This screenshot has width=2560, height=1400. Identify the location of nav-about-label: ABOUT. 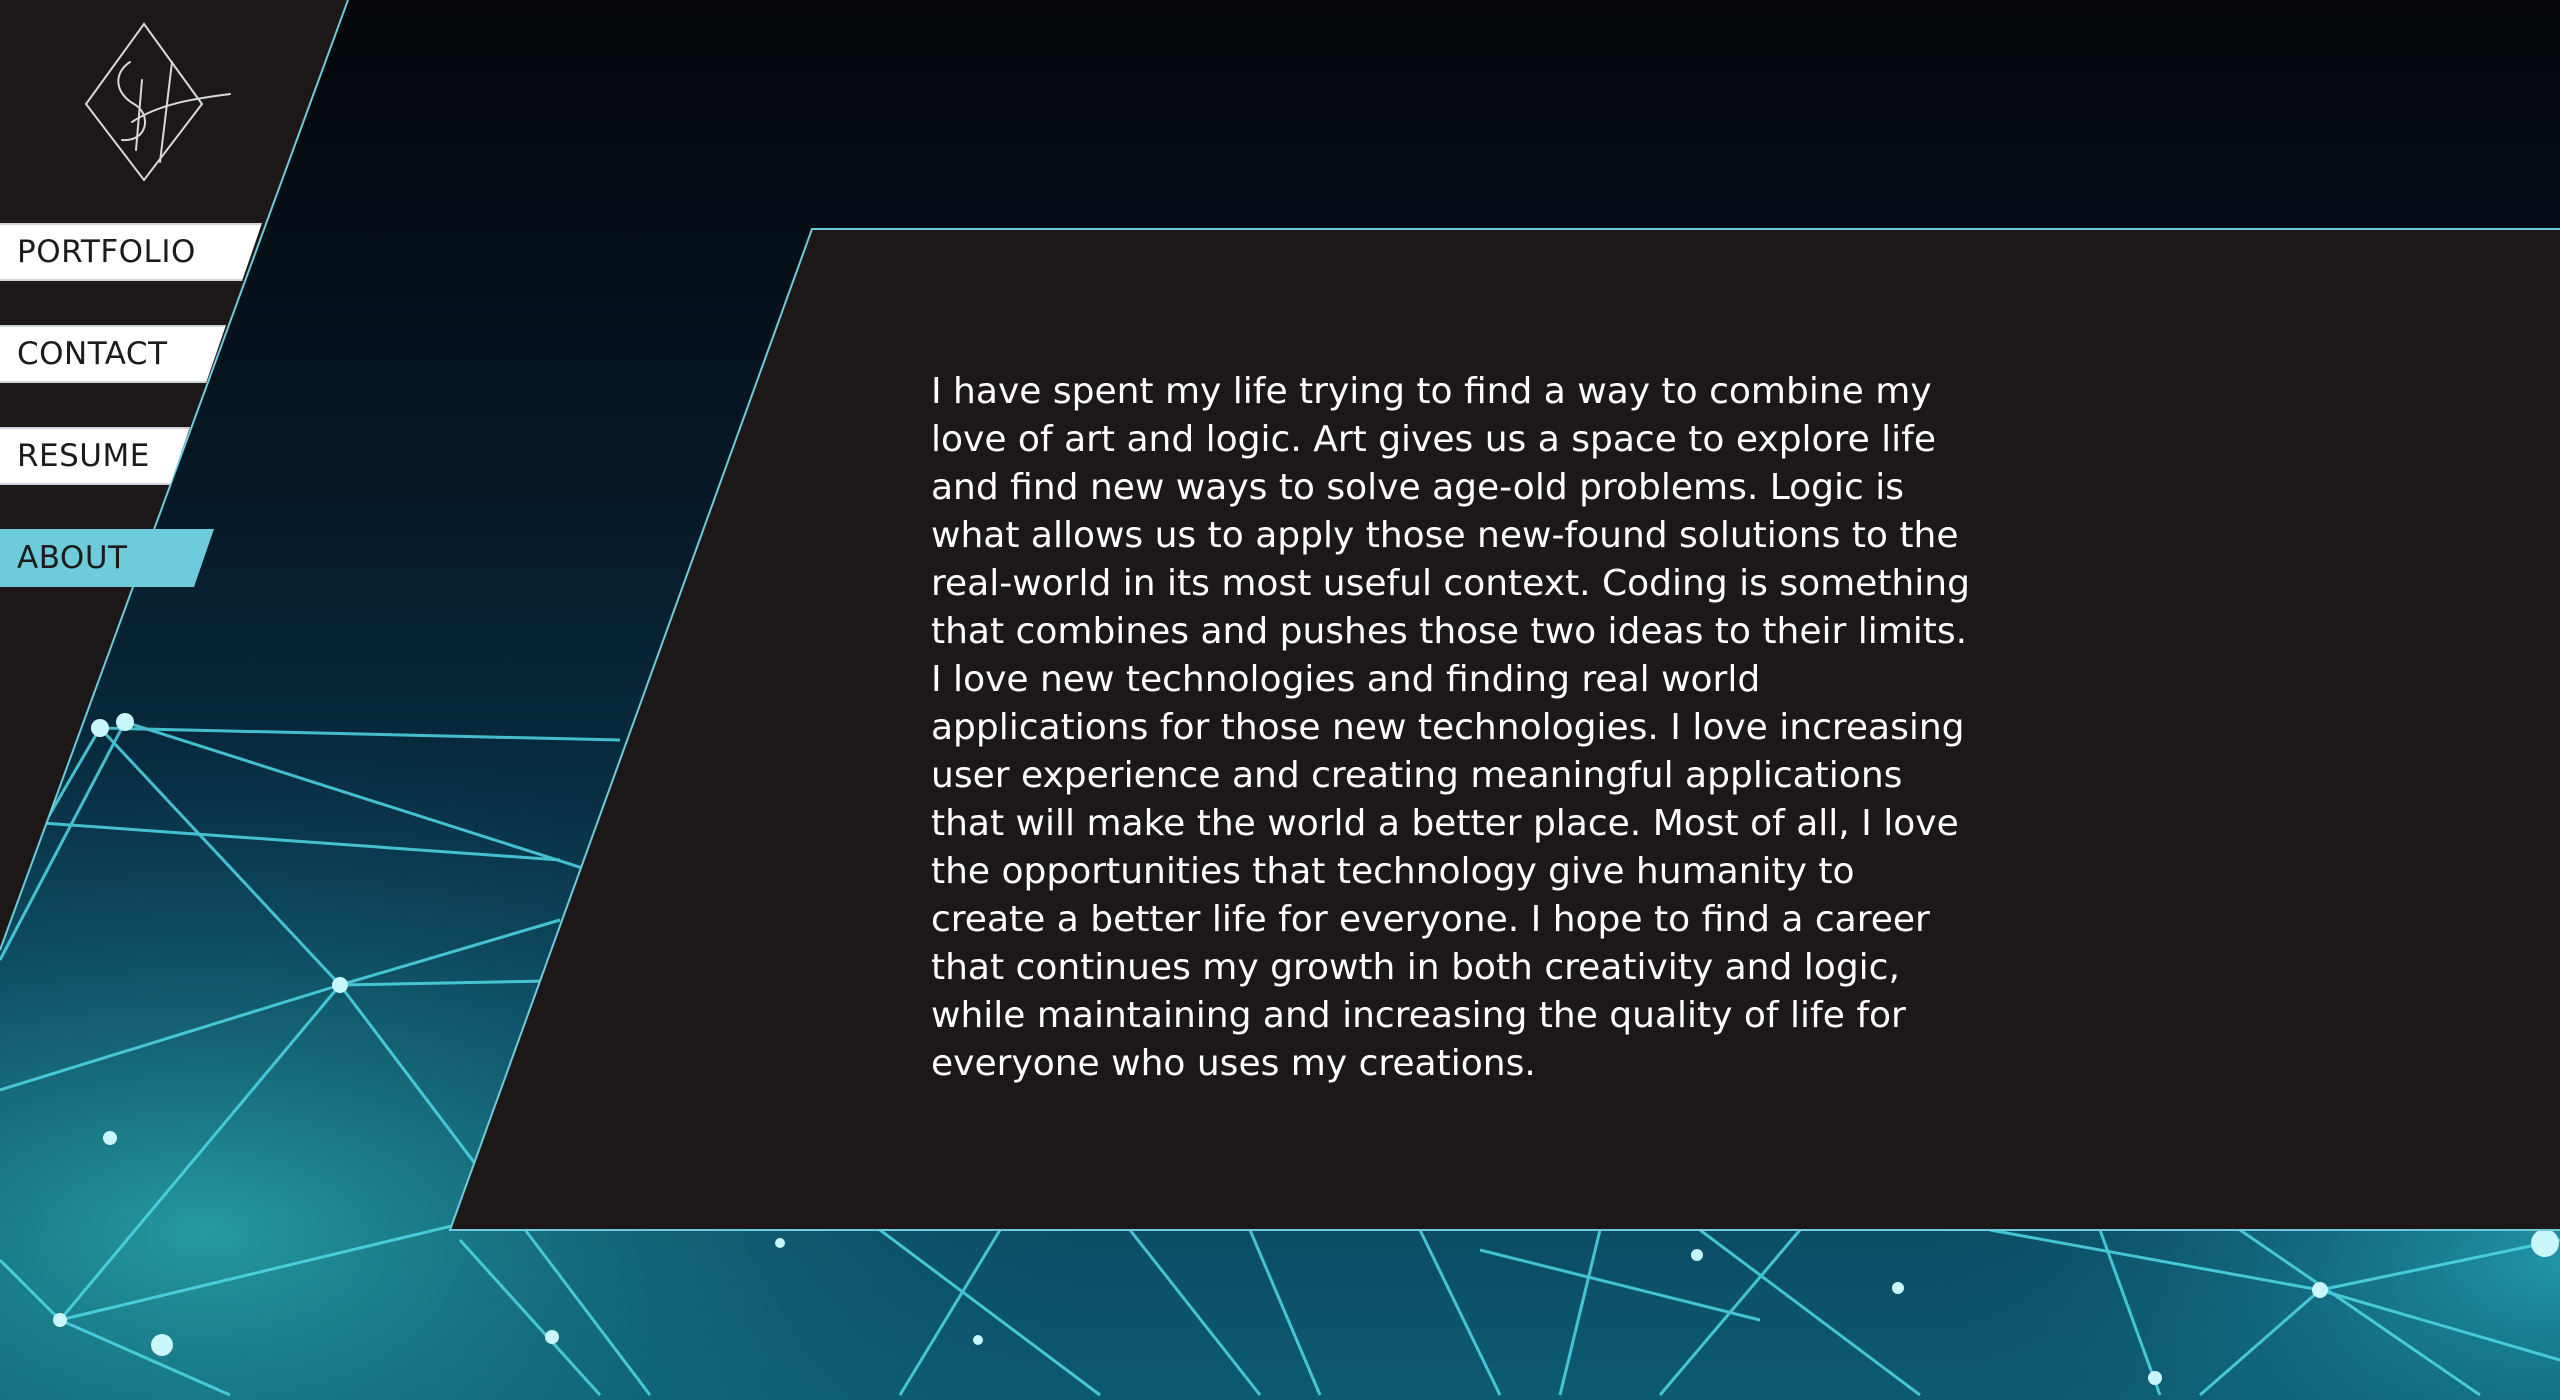
(72, 558).